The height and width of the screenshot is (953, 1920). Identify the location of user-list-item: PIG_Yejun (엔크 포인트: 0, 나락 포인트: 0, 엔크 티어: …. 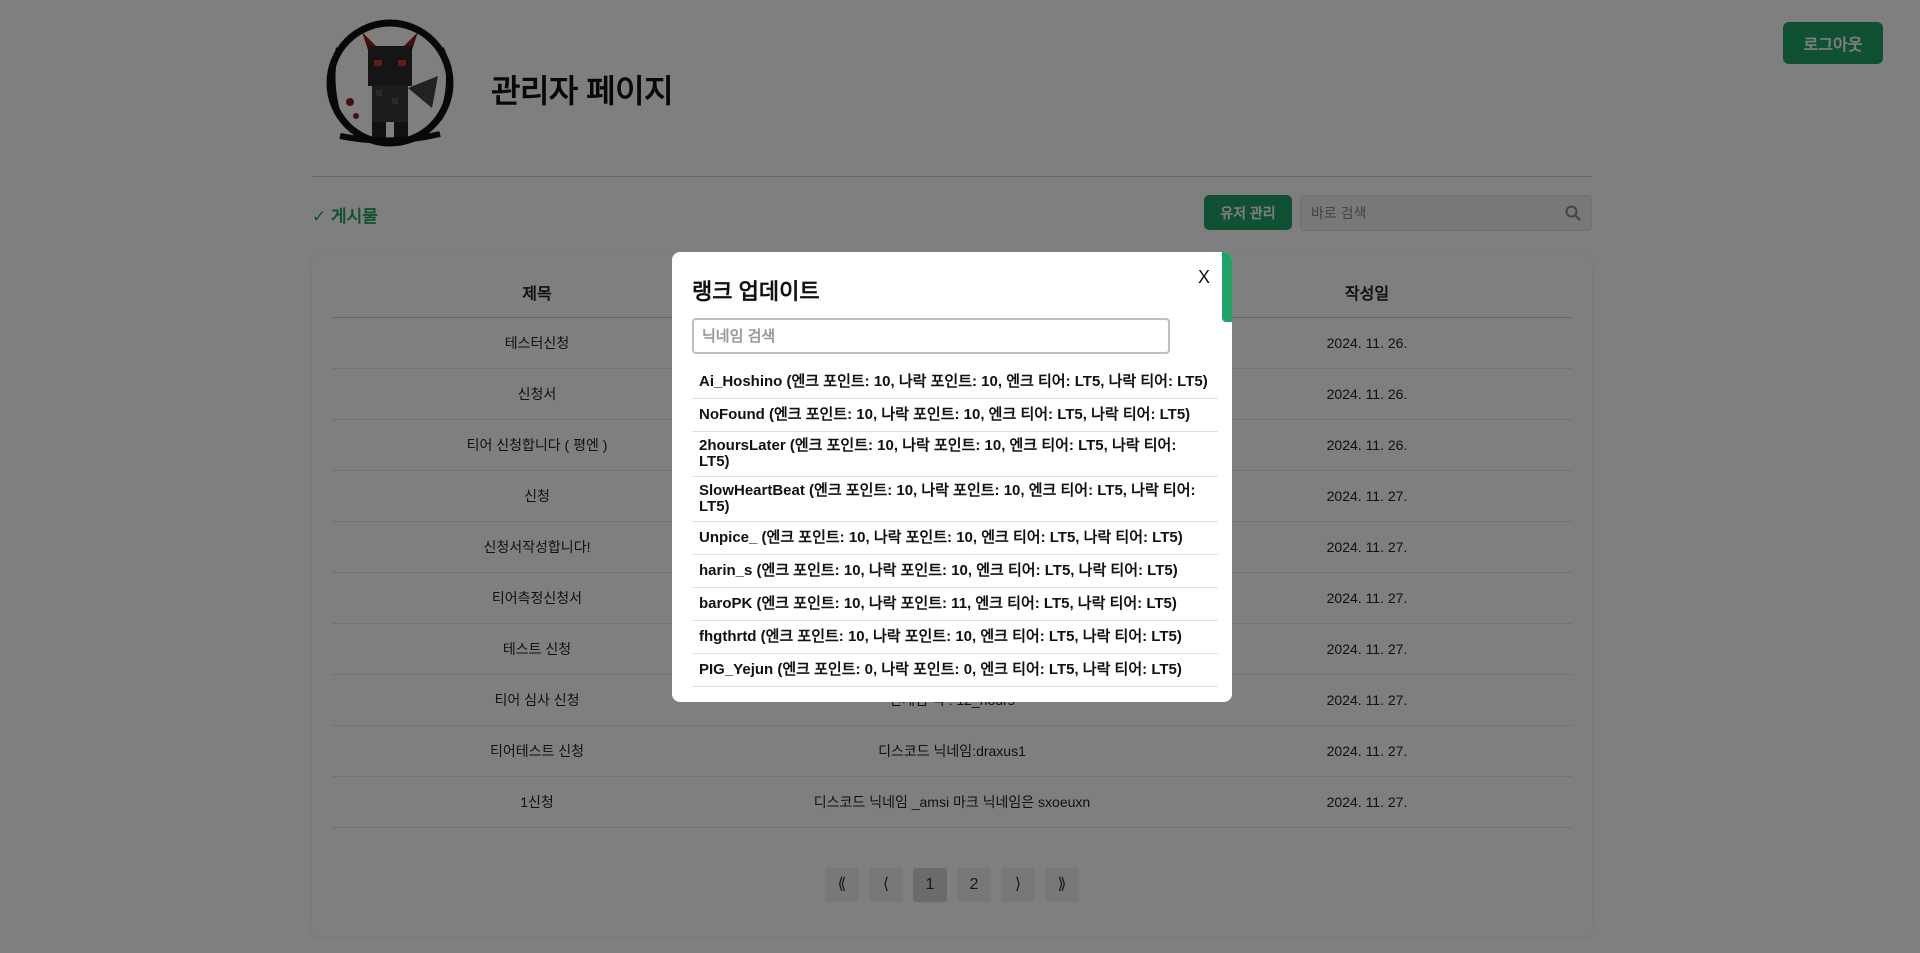
(955, 670).